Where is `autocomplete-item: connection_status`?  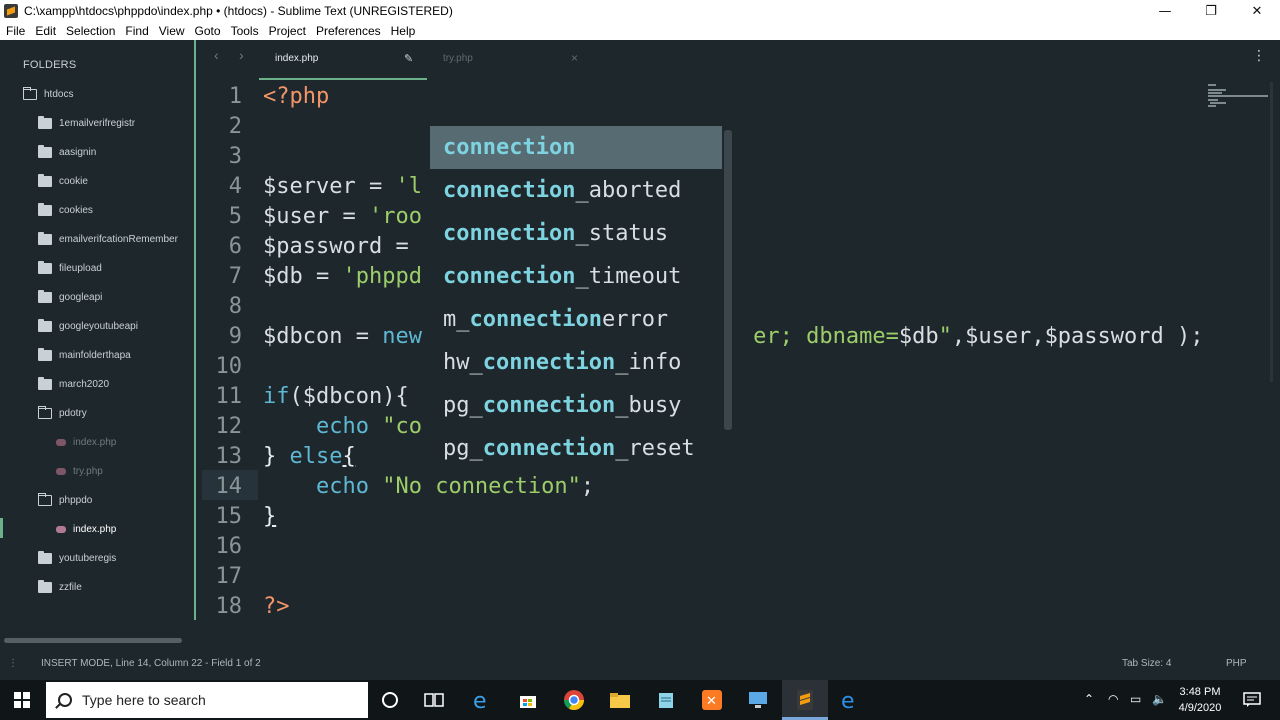
autocomplete-item: connection_status is located at coordinates (576, 233).